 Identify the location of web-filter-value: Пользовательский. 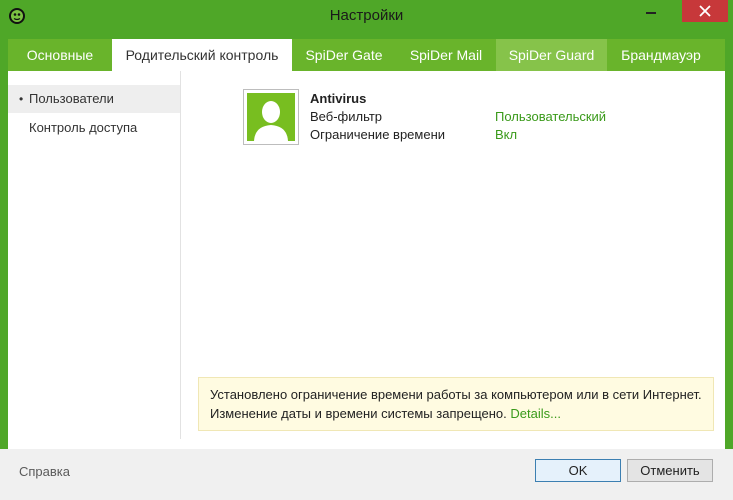
(550, 116).